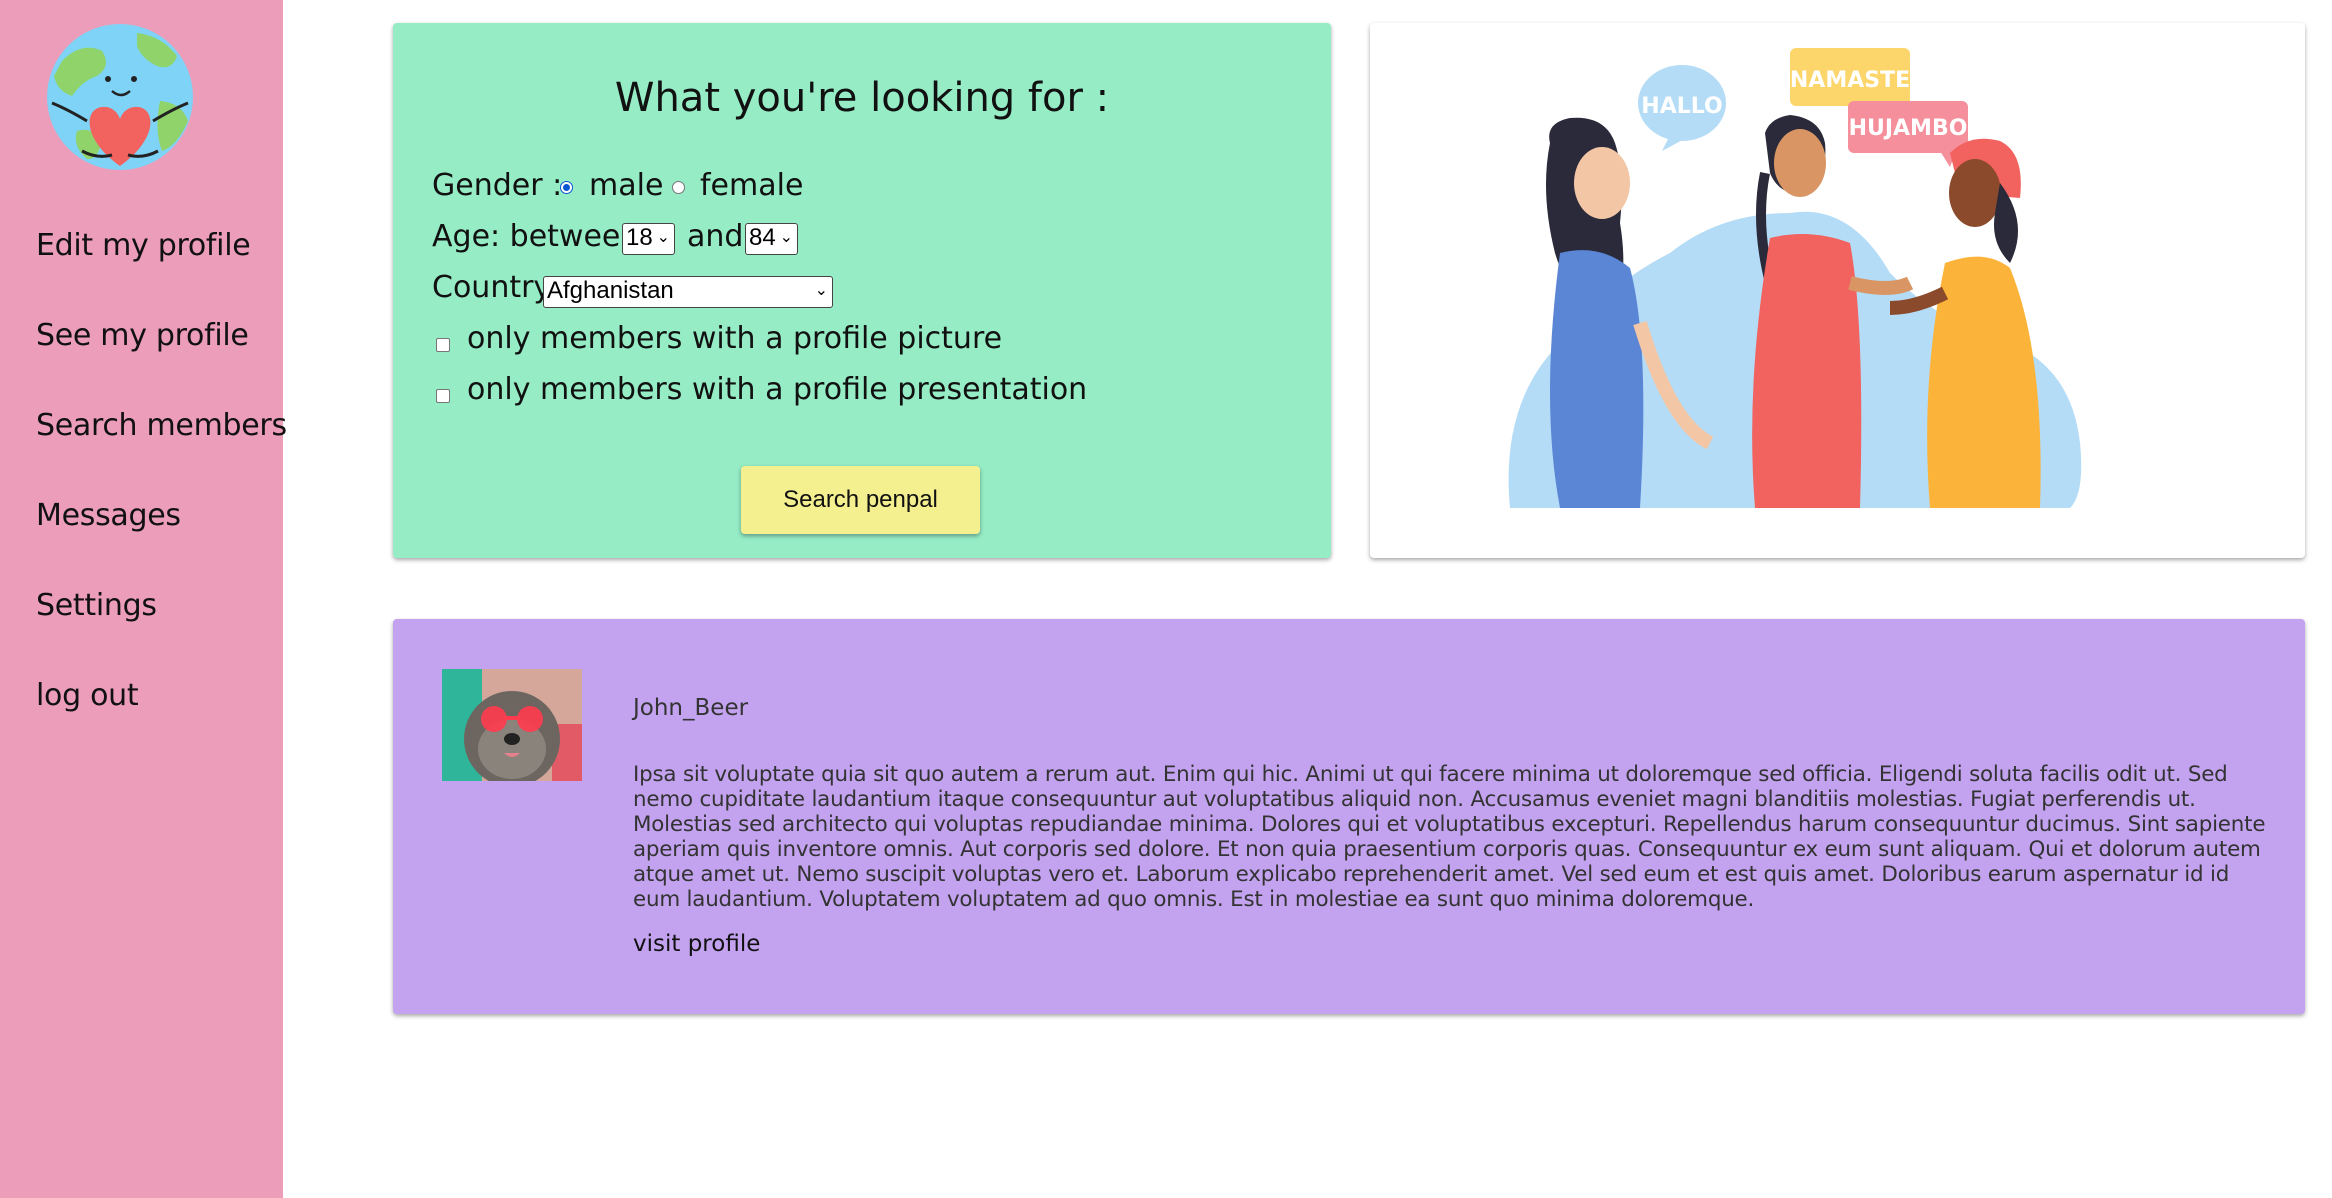 Image resolution: width=2332 pixels, height=1198 pixels. Describe the element at coordinates (1850, 80) in the screenshot. I see `bubble-namaste: NAMASTE` at that location.